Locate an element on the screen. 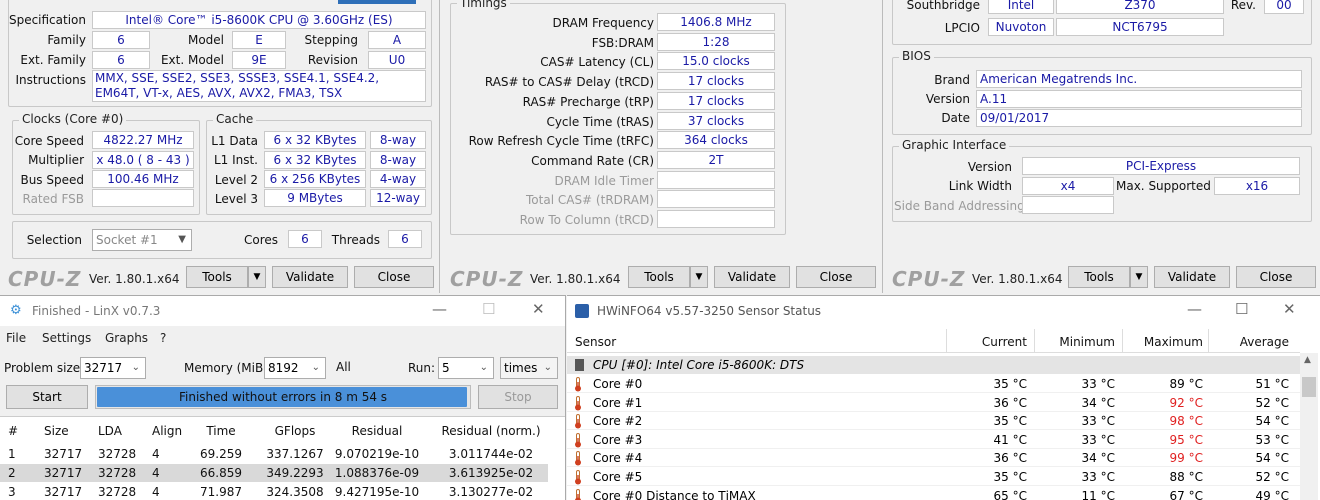 Image resolution: width=1320 pixels, height=500 pixels. table-cell: 71.987 is located at coordinates (221, 492).